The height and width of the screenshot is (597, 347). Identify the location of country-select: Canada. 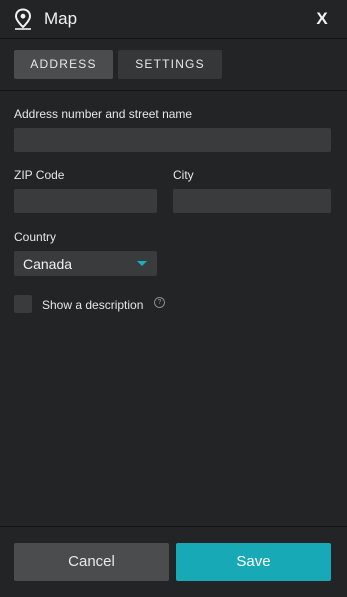
(85, 263).